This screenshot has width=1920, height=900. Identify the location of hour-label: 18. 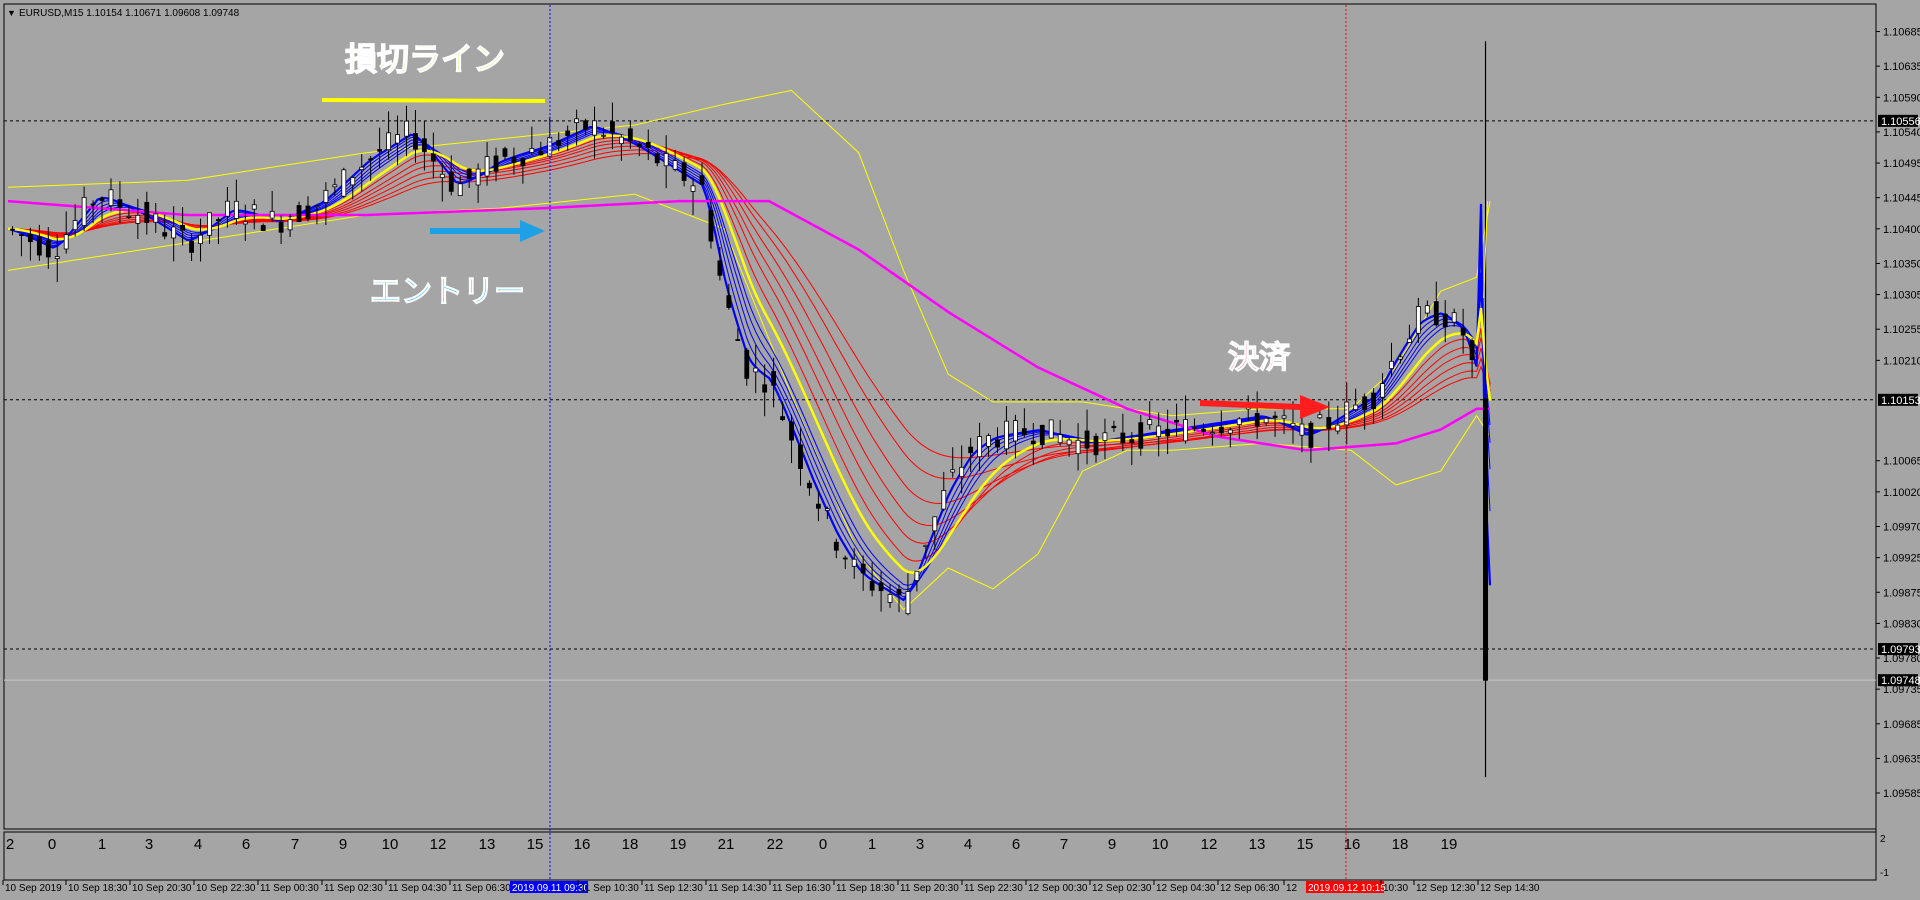
(1400, 844).